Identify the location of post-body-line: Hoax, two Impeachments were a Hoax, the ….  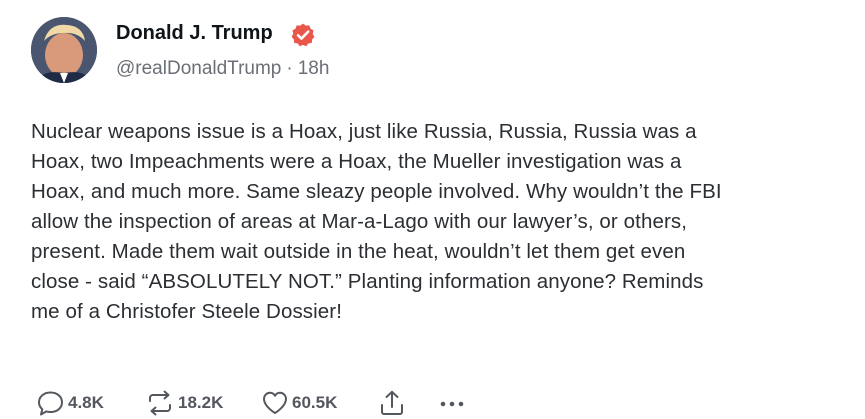
(356, 161).